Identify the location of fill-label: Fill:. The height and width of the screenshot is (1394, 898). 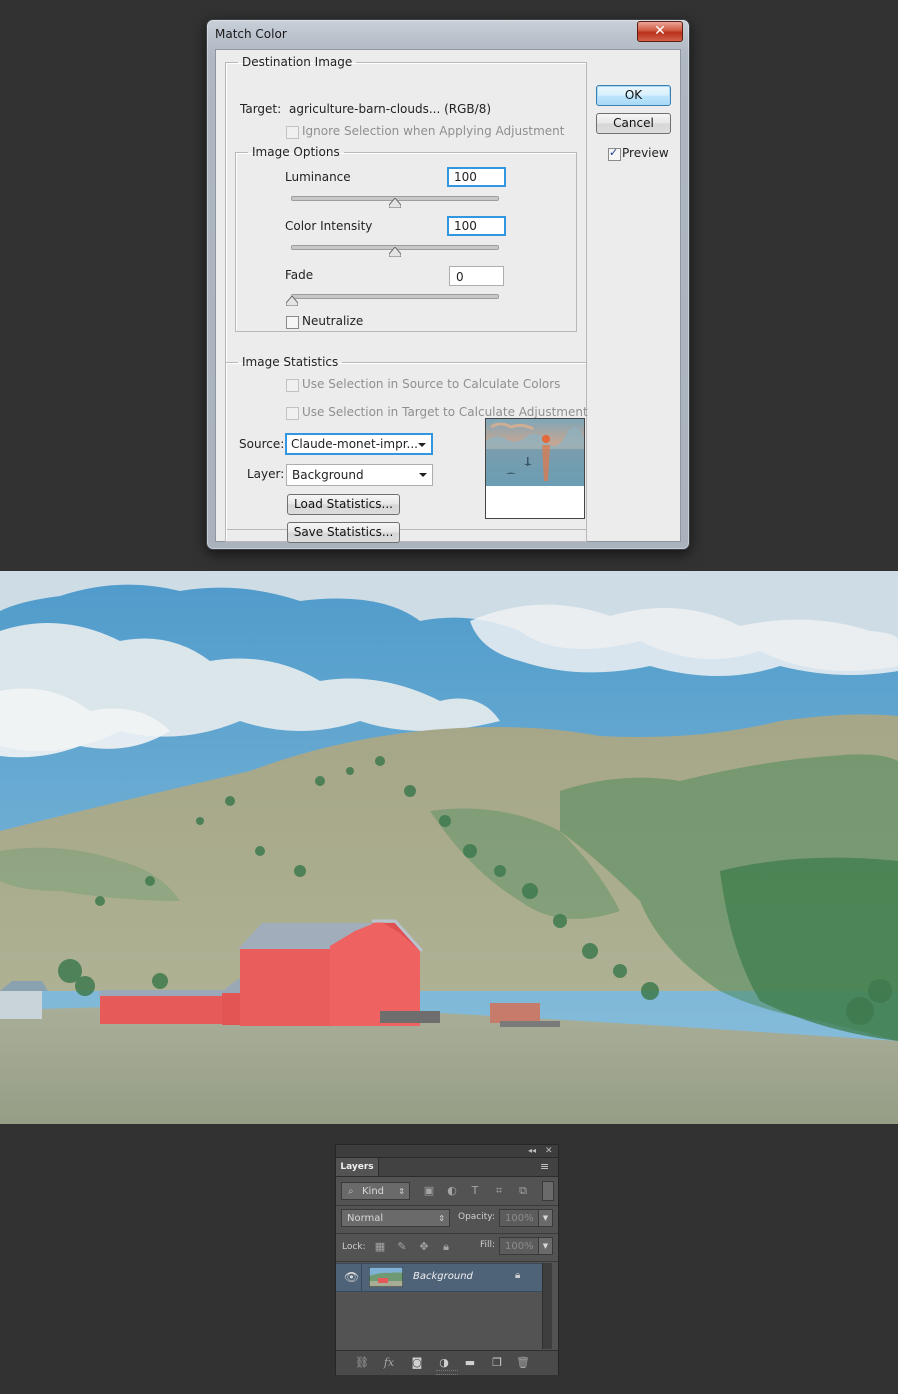
(488, 1245).